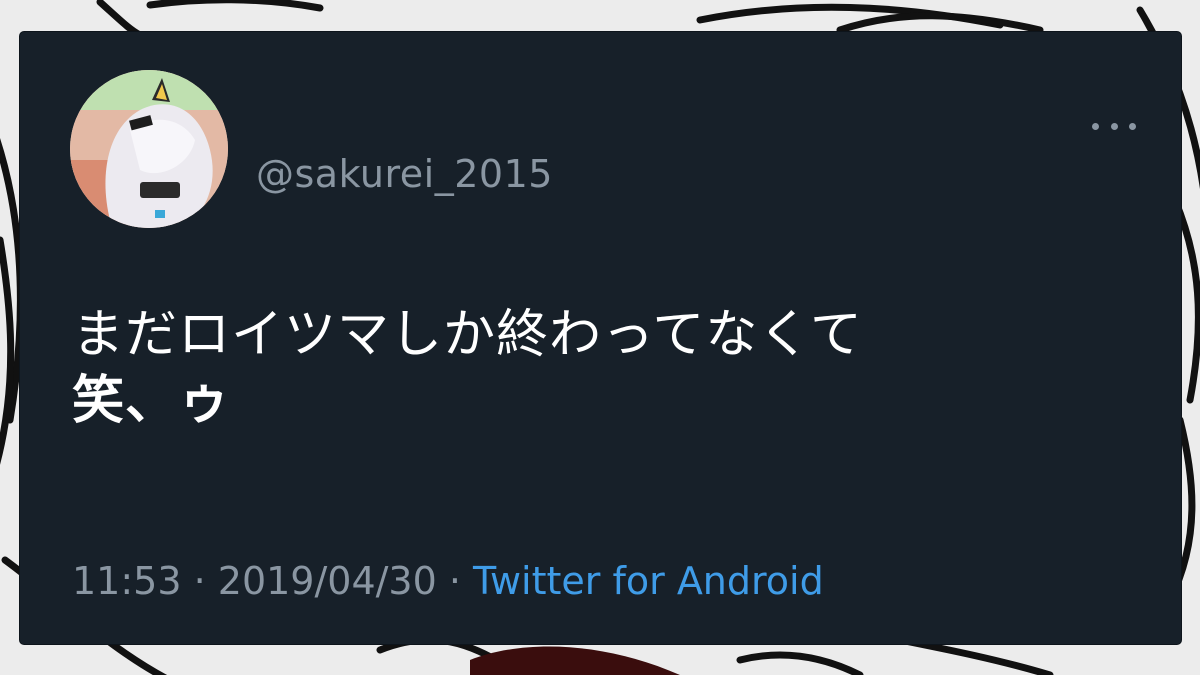  What do you see at coordinates (404, 174) in the screenshot?
I see `user-handle: @sakurei_2015` at bounding box center [404, 174].